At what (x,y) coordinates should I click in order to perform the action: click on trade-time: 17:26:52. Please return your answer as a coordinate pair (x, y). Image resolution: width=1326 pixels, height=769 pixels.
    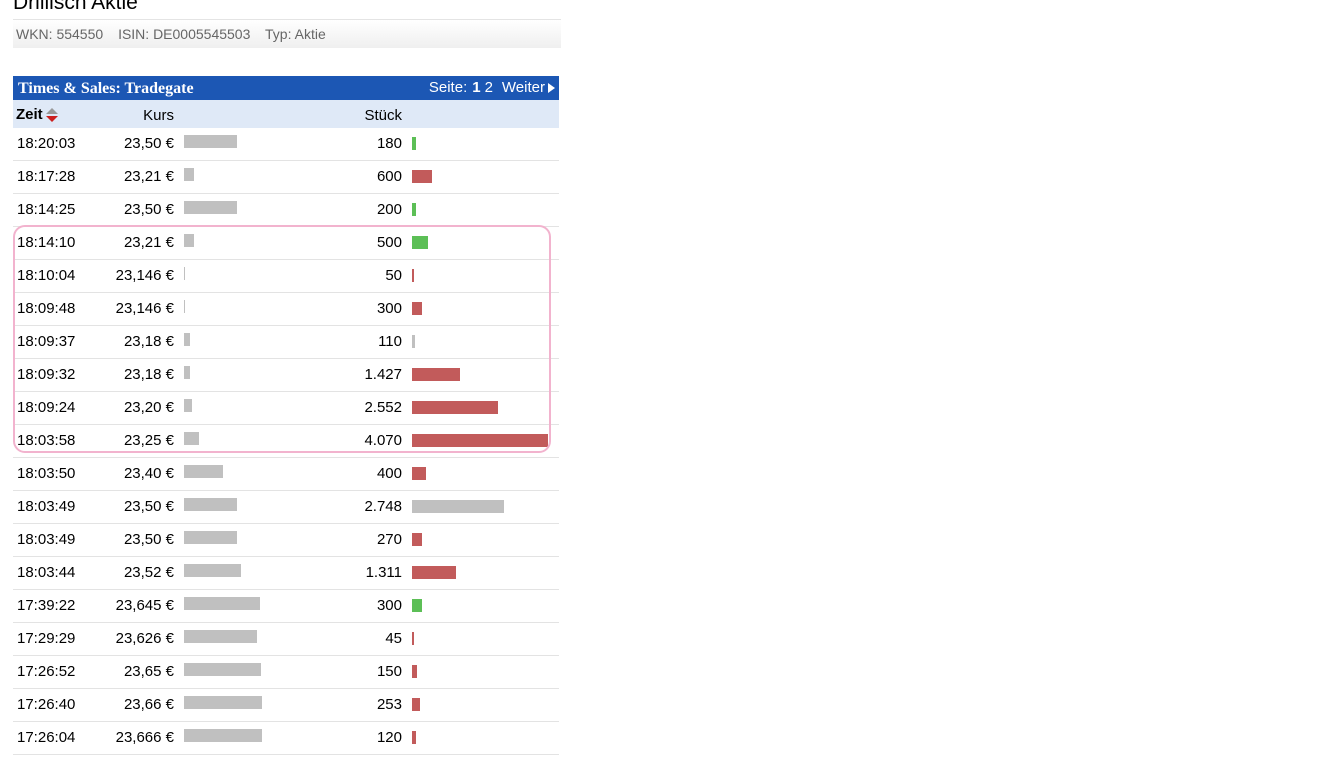
    Looking at the image, I should click on (46, 671).